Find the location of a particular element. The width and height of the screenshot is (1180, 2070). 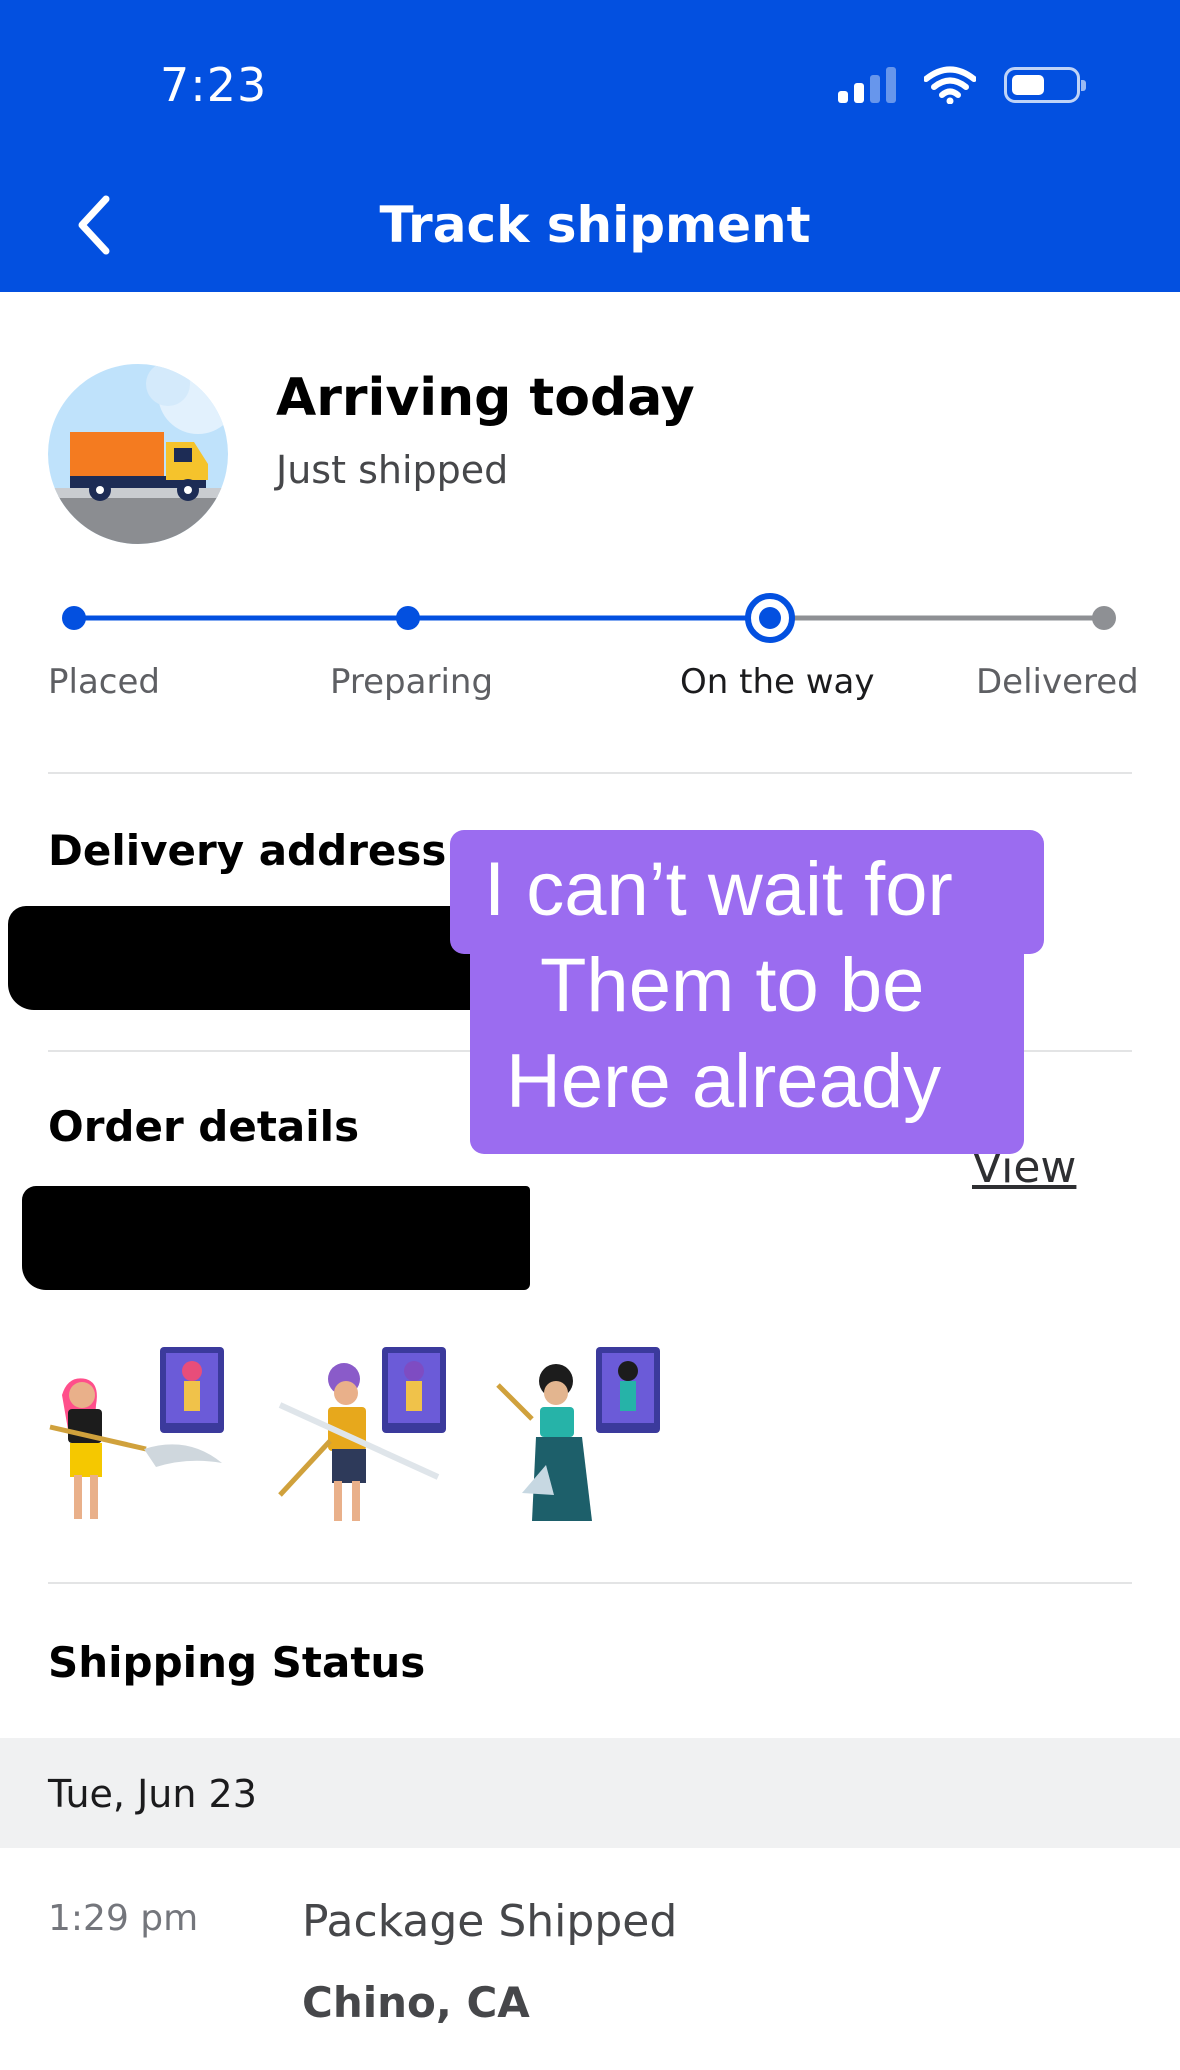

sticker-line-2: Them to be is located at coordinates (732, 985).